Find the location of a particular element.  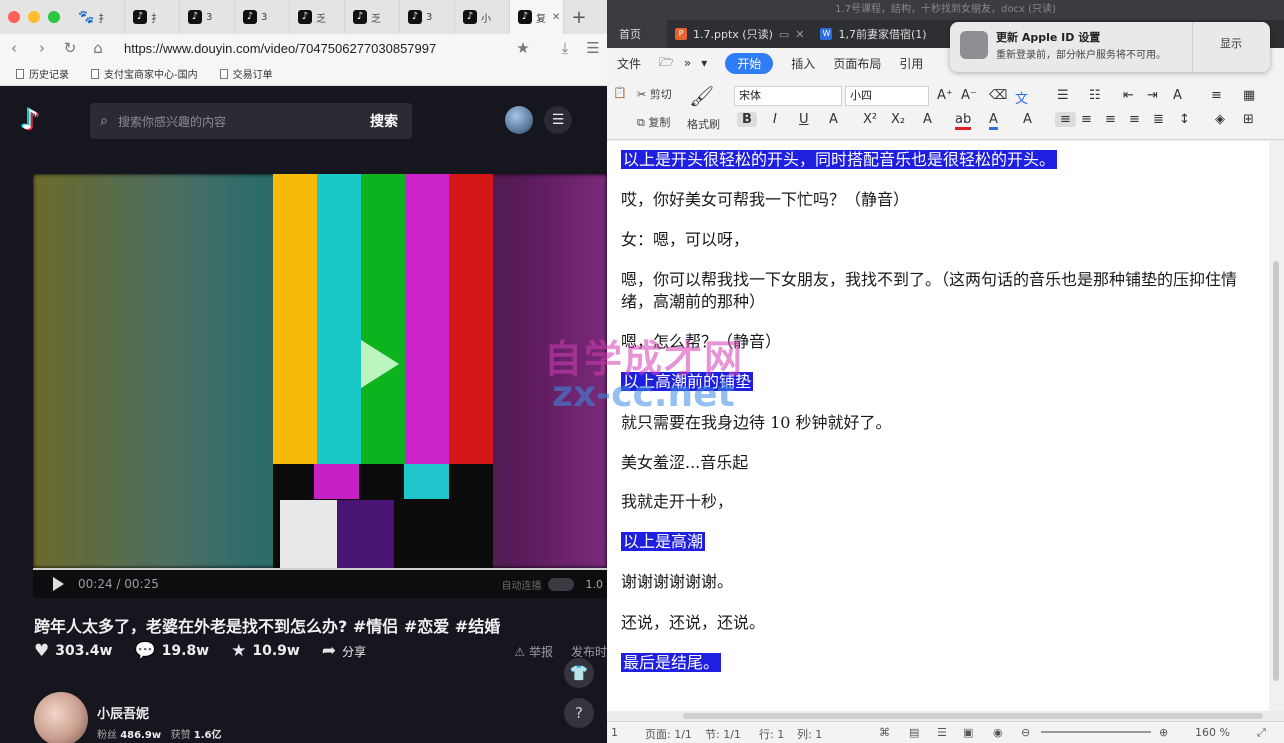

fit-page-icon: ⤢ is located at coordinates (1261, 733).